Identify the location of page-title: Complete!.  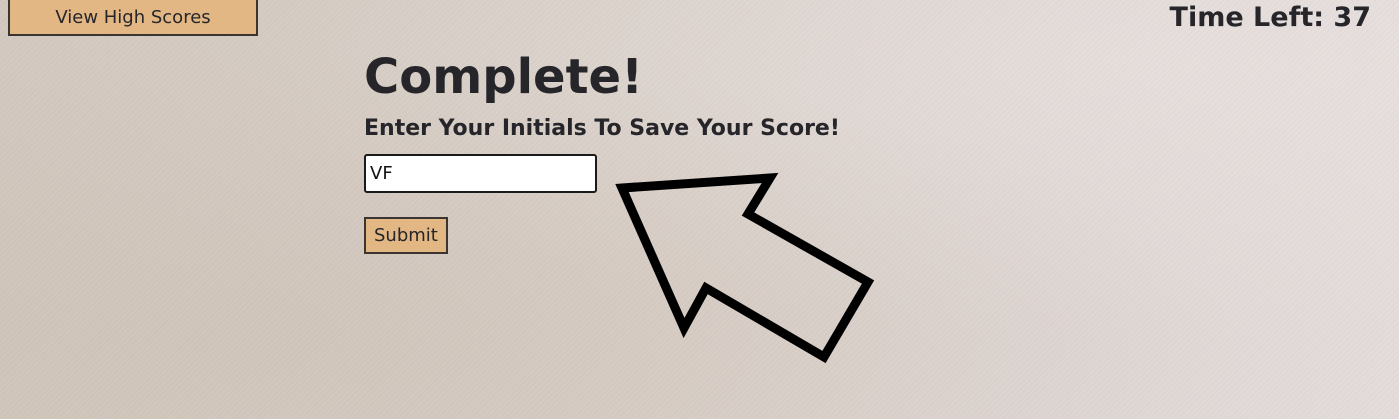
(503, 77).